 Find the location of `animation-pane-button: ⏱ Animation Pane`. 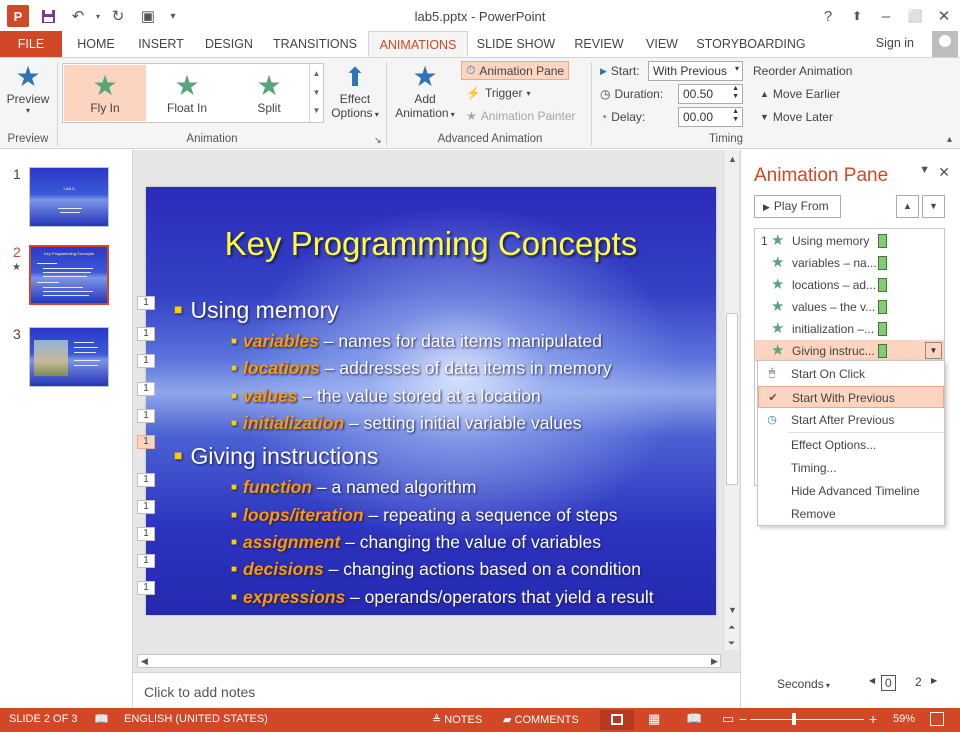

animation-pane-button: ⏱ Animation Pane is located at coordinates (515, 70).